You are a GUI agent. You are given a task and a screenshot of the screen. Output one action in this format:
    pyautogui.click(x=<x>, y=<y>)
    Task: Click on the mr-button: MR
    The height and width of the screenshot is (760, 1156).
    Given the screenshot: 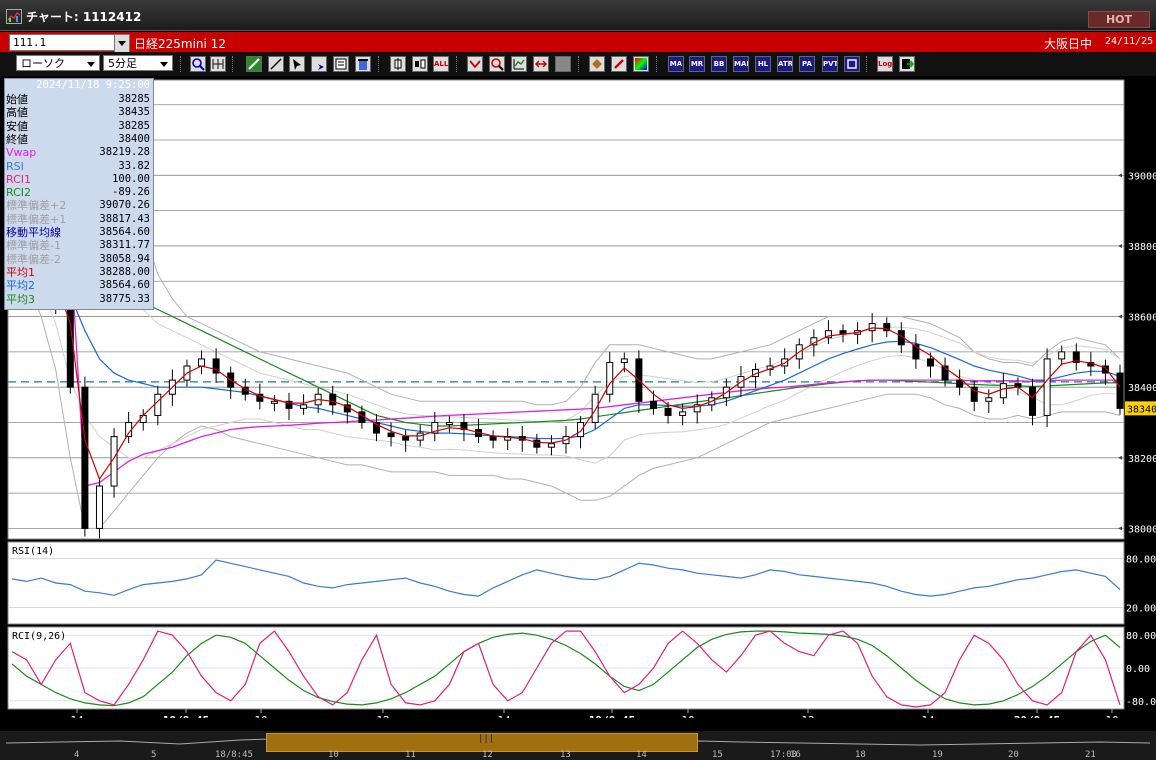 What is the action you would take?
    pyautogui.click(x=697, y=64)
    